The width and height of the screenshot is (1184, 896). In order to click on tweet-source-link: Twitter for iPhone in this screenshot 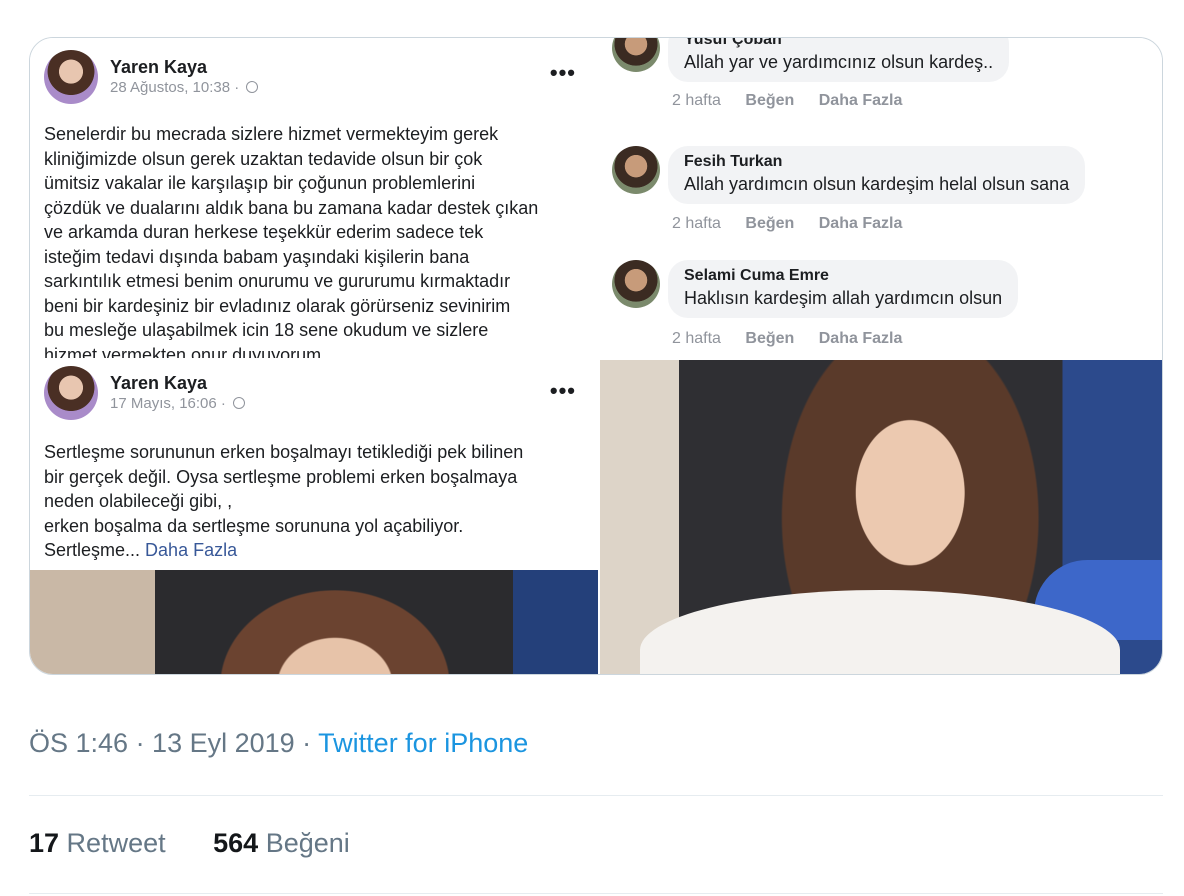, I will do `click(423, 743)`.